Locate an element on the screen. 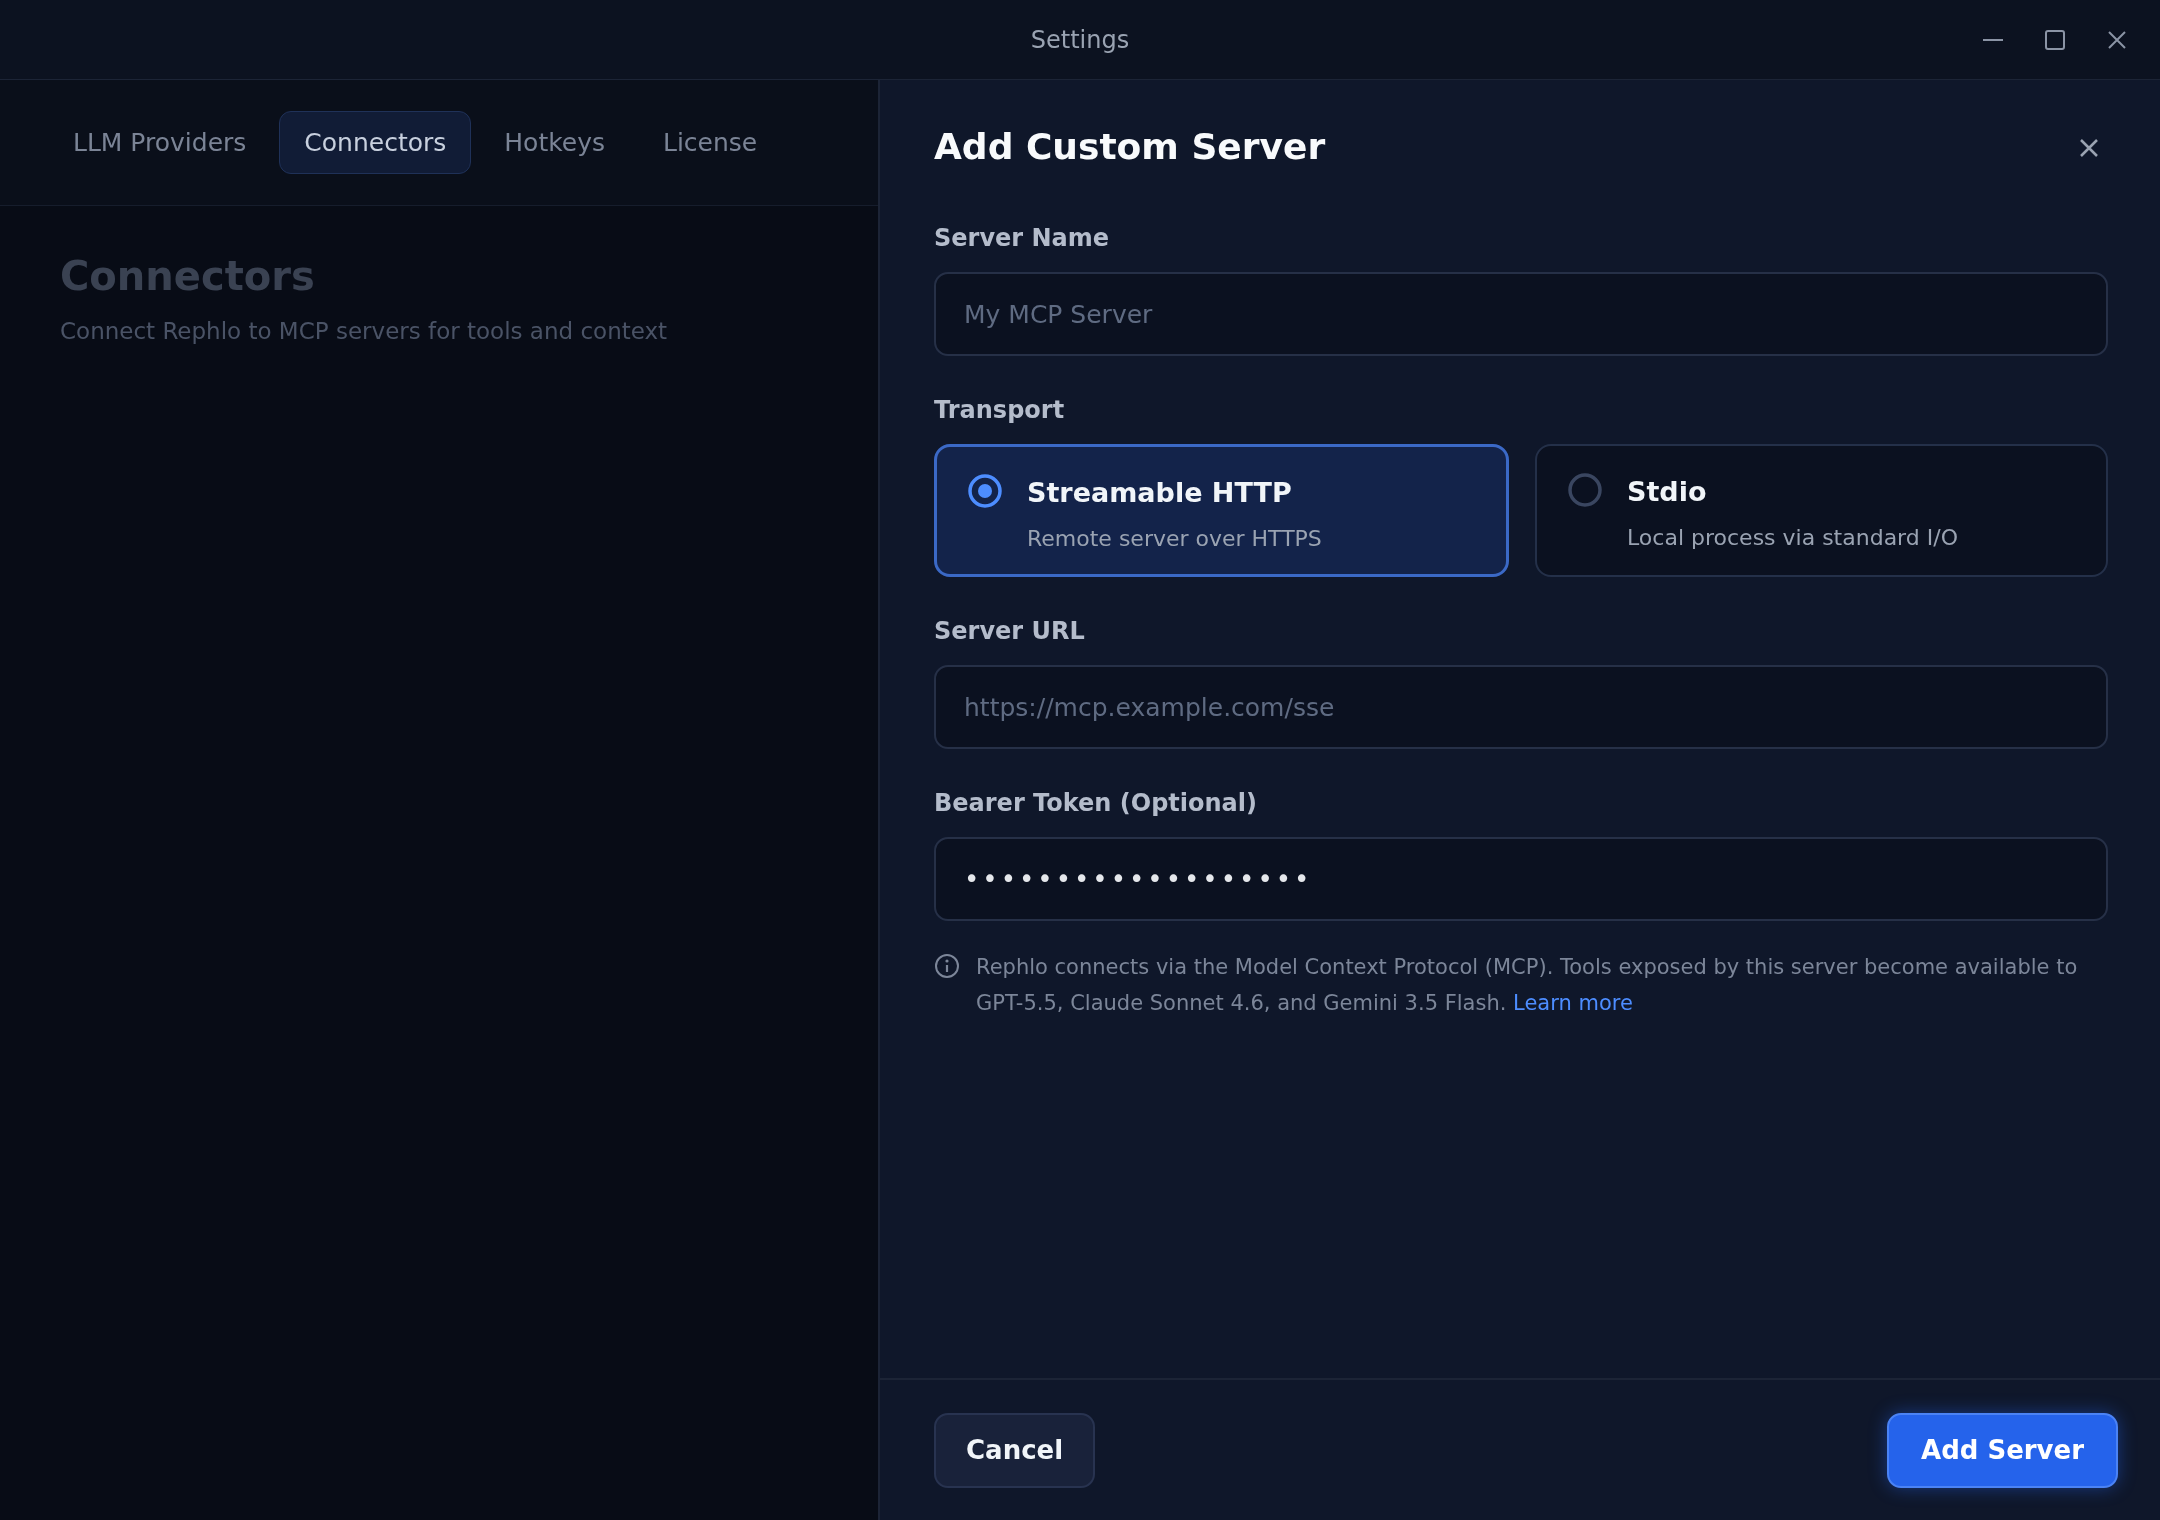 This screenshot has width=2160, height=1520. cancel-button: Cancel is located at coordinates (1015, 1450).